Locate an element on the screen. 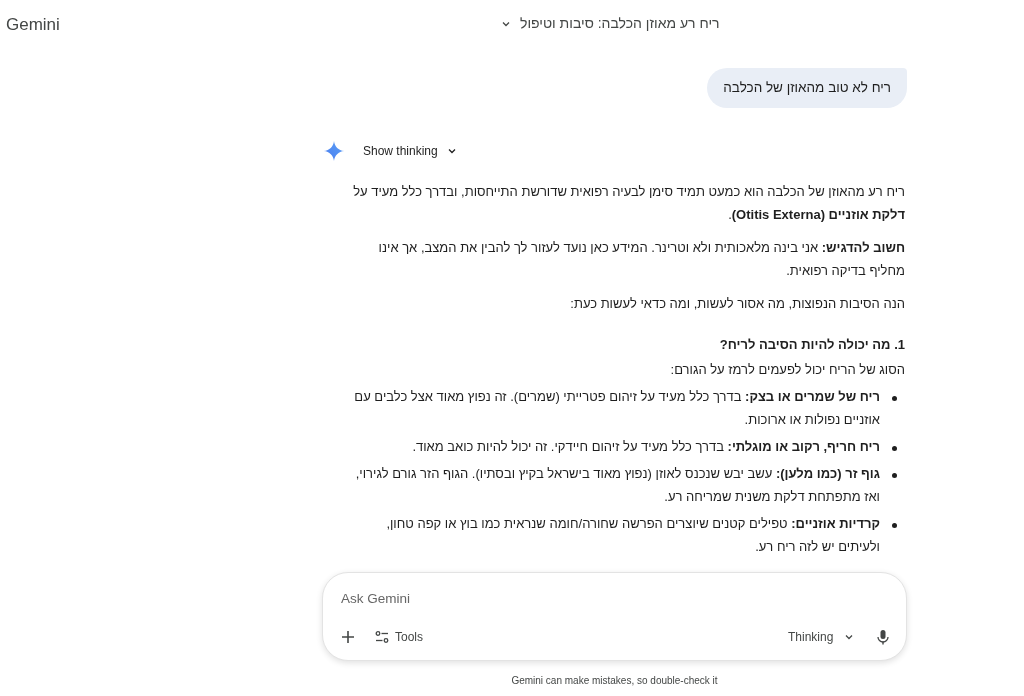  sliders-icon is located at coordinates (382, 637).